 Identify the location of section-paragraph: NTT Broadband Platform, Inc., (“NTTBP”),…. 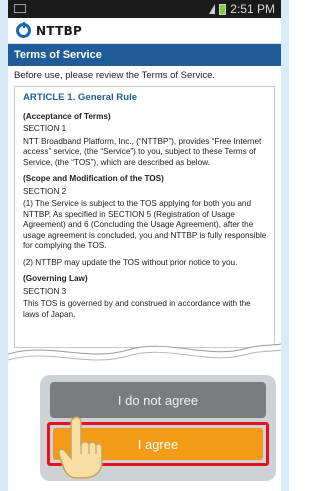
(142, 151).